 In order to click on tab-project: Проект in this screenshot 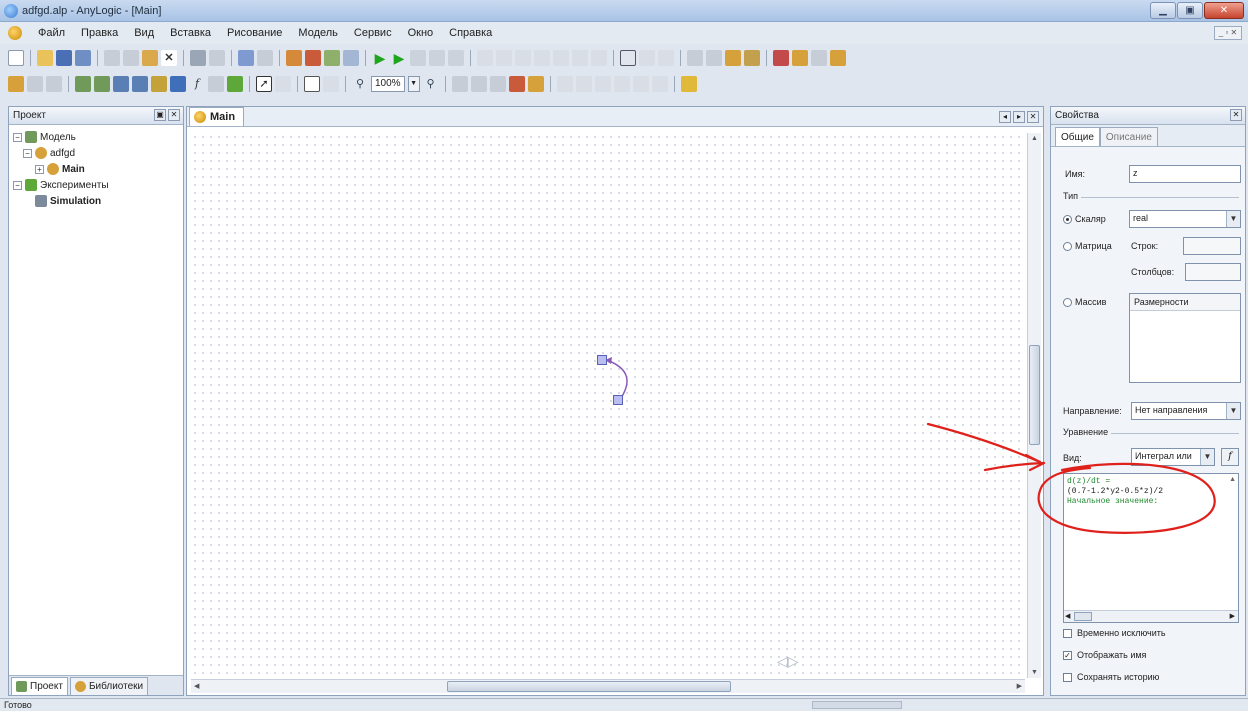, I will do `click(39, 686)`.